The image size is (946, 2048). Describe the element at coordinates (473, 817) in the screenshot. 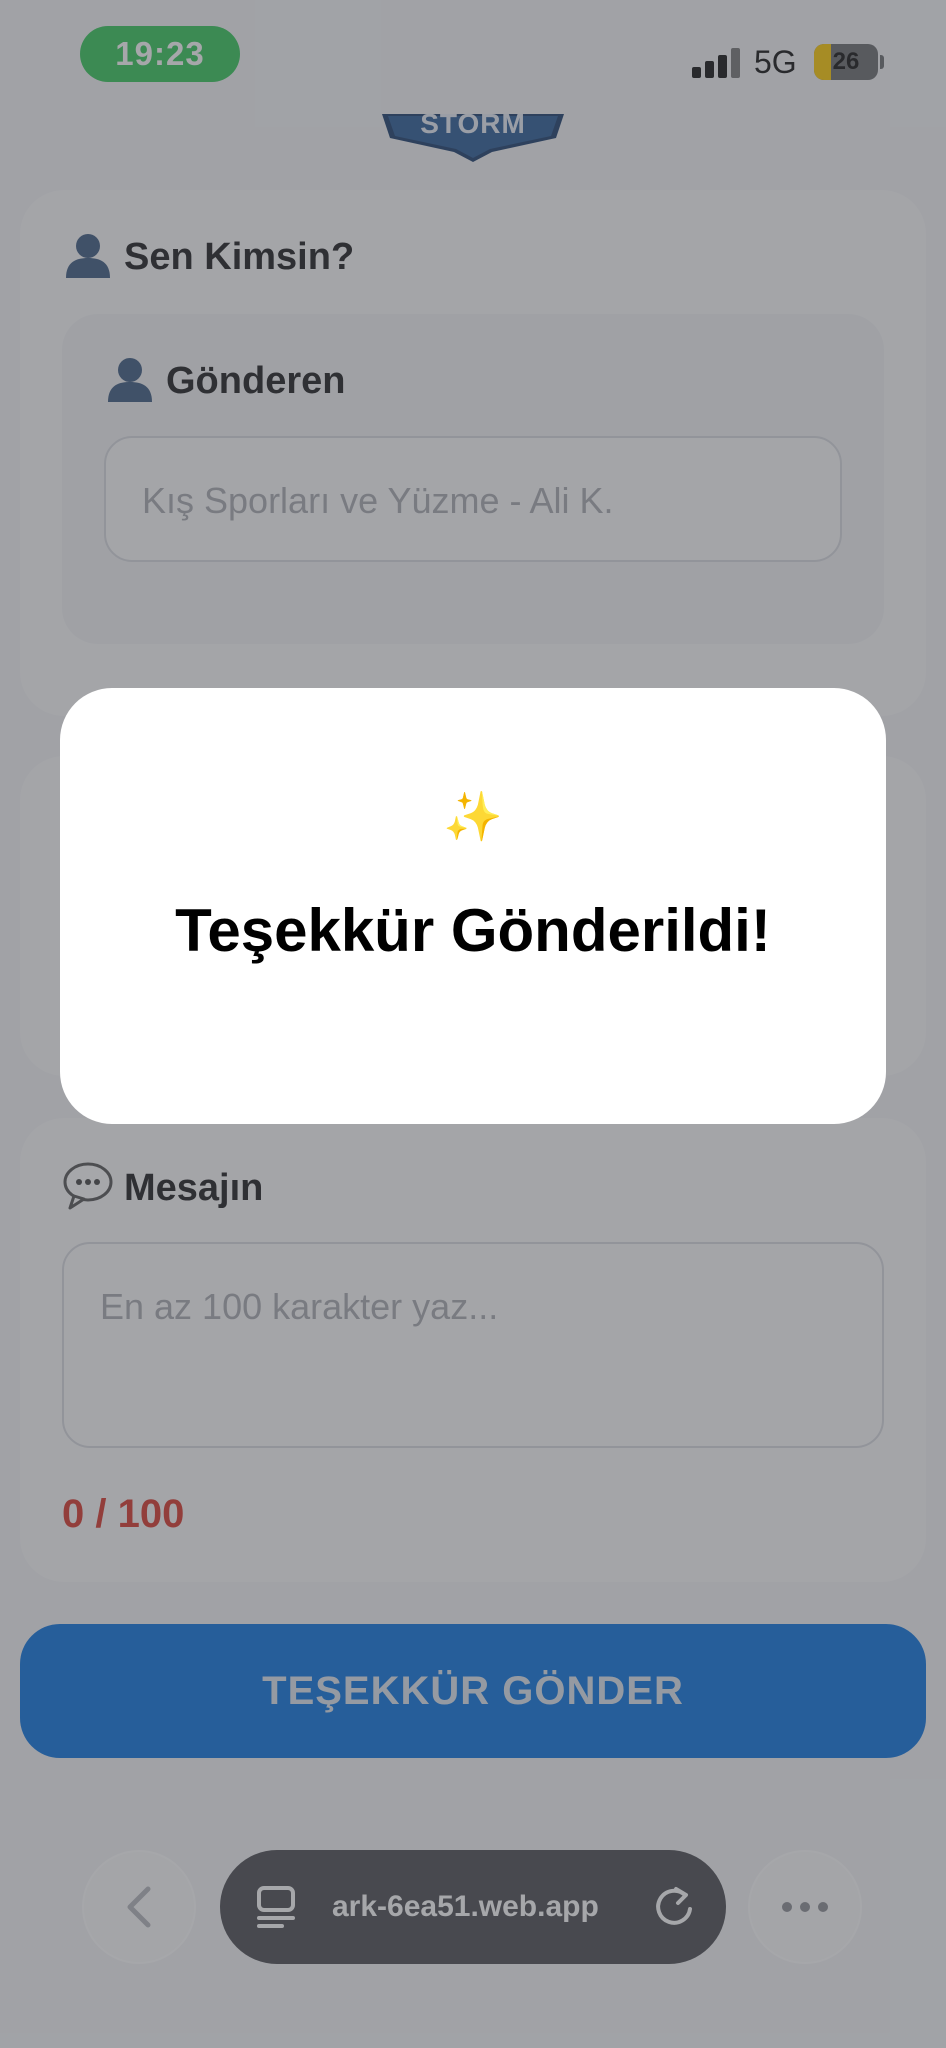

I see `sparkles-icon: ✨` at that location.